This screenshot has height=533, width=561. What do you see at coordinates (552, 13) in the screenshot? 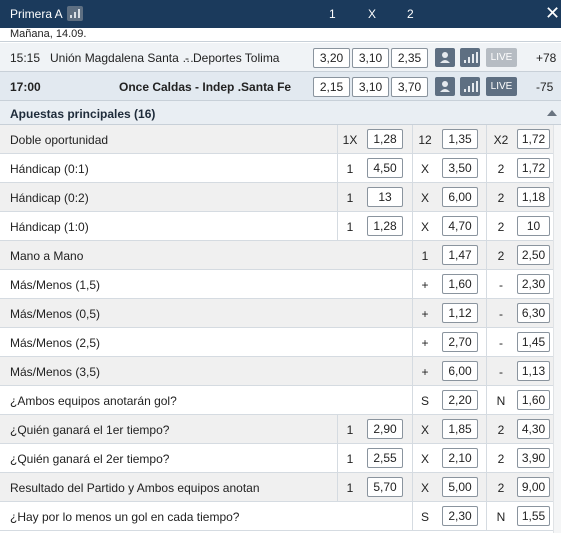
I see `close-icon: ✕` at bounding box center [552, 13].